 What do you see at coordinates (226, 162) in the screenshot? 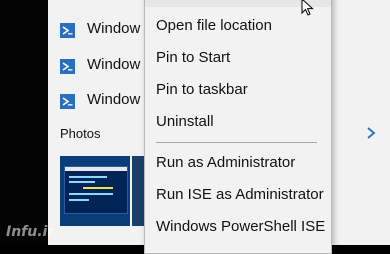
I see `menu-item-label: Run as Administrator` at bounding box center [226, 162].